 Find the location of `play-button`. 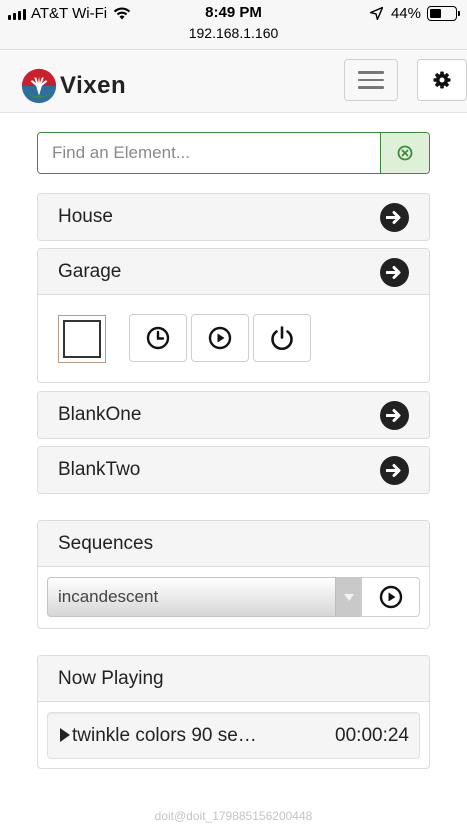

play-button is located at coordinates (220, 338).